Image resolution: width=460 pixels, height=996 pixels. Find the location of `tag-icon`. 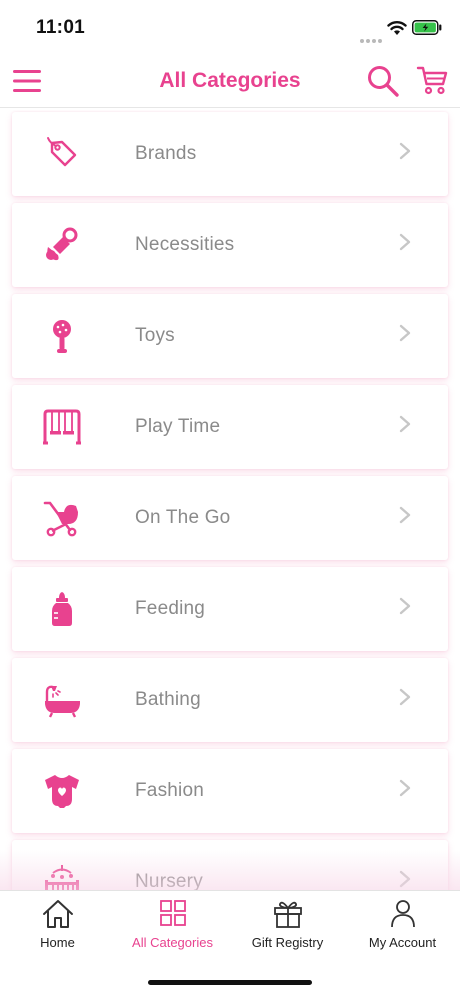

tag-icon is located at coordinates (62, 154).